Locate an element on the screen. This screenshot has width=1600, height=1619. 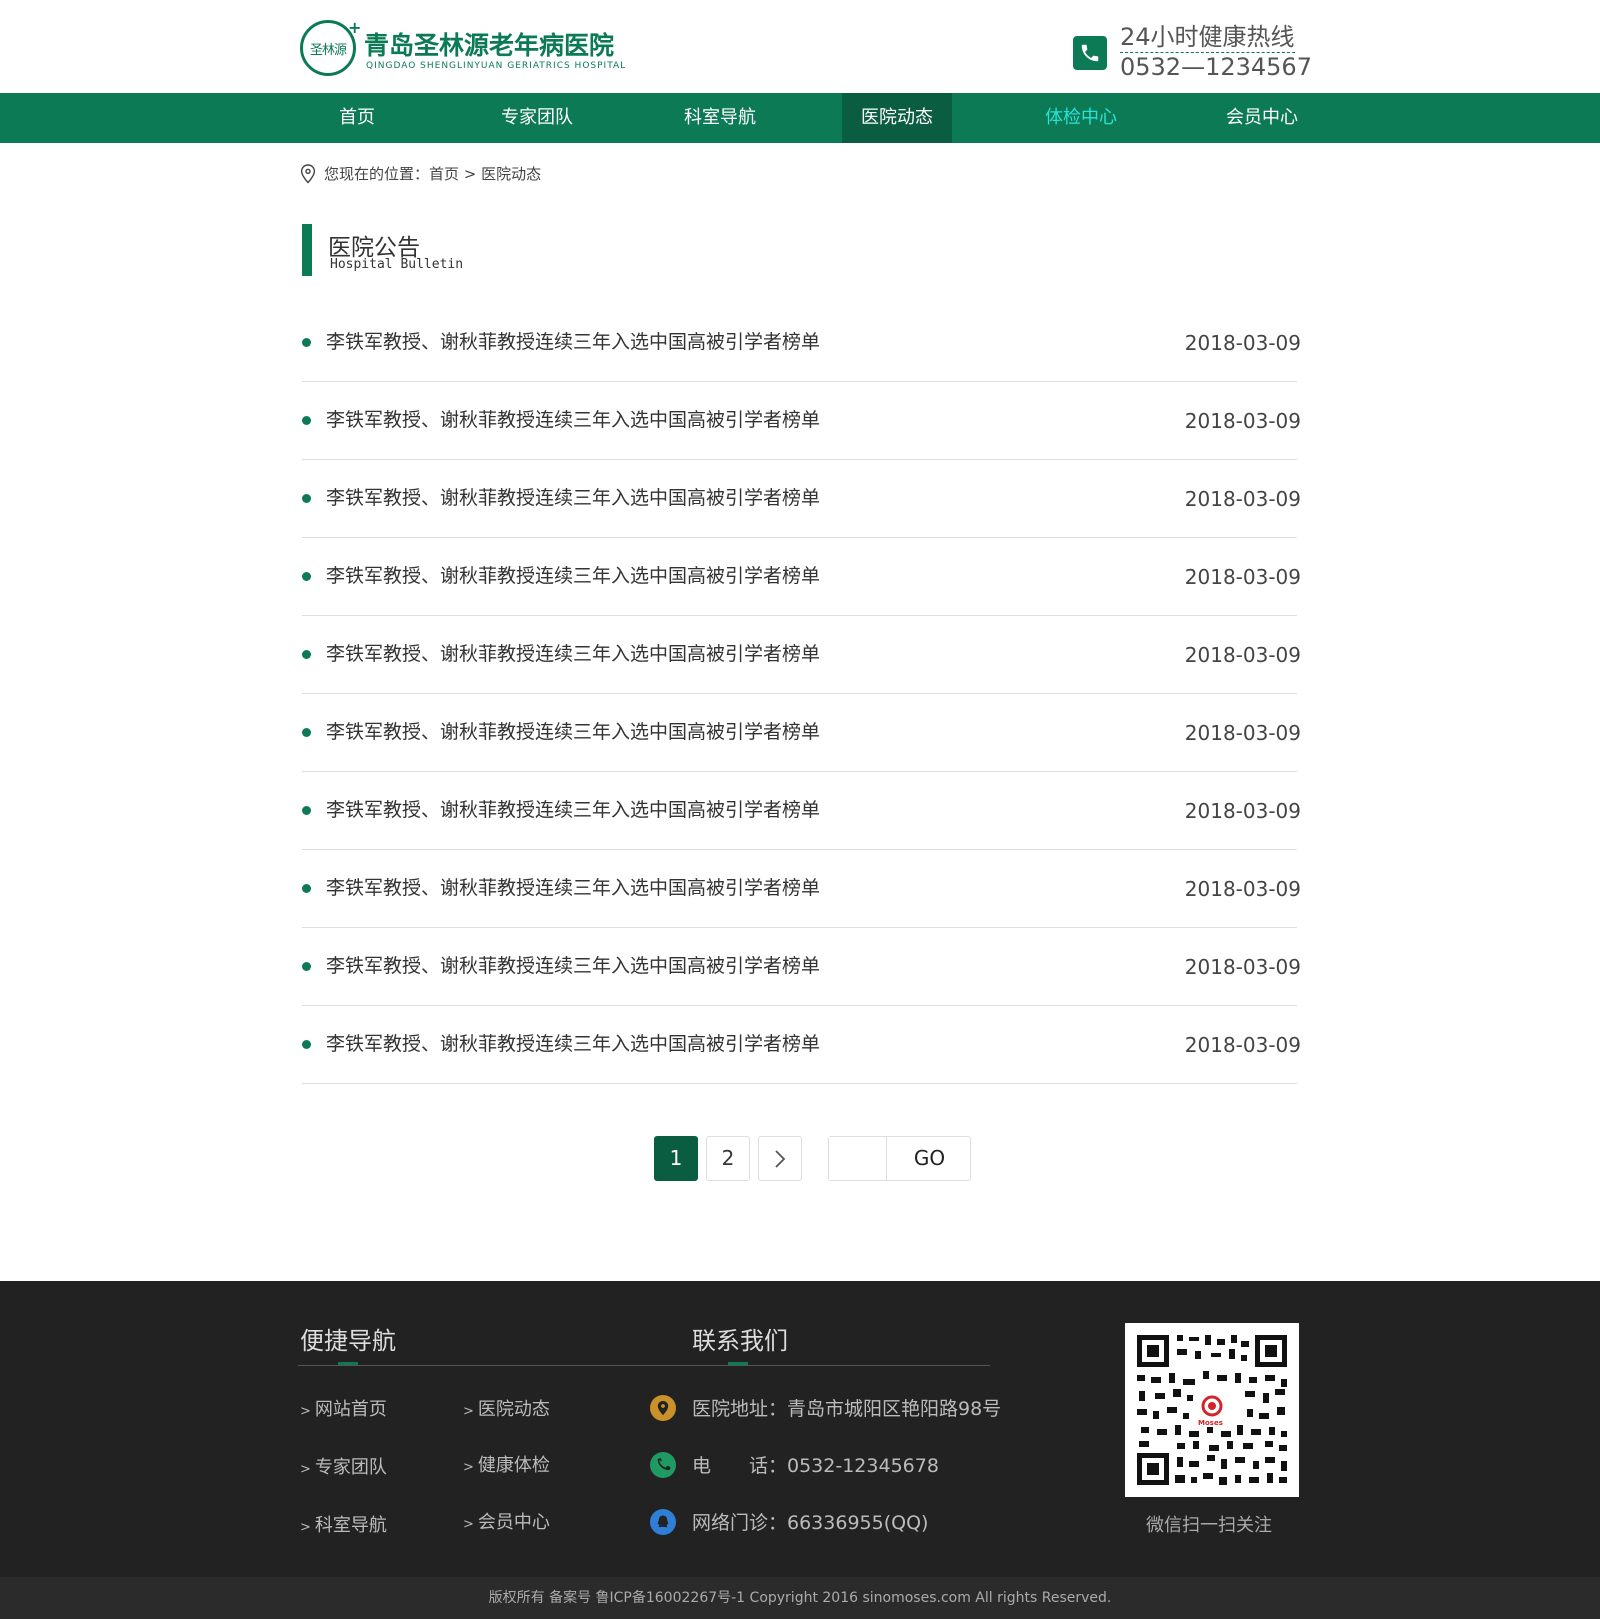
nav-item-departments: 科室导航 is located at coordinates (720, 118).